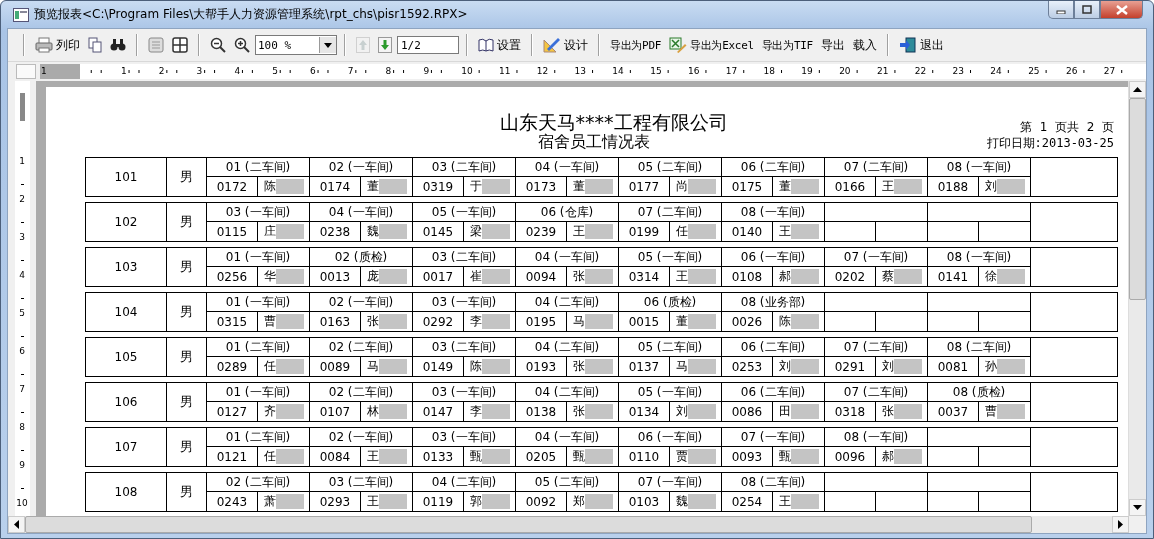 This screenshot has height=539, width=1154. What do you see at coordinates (275, 71) in the screenshot?
I see `ruler-number: 5` at bounding box center [275, 71].